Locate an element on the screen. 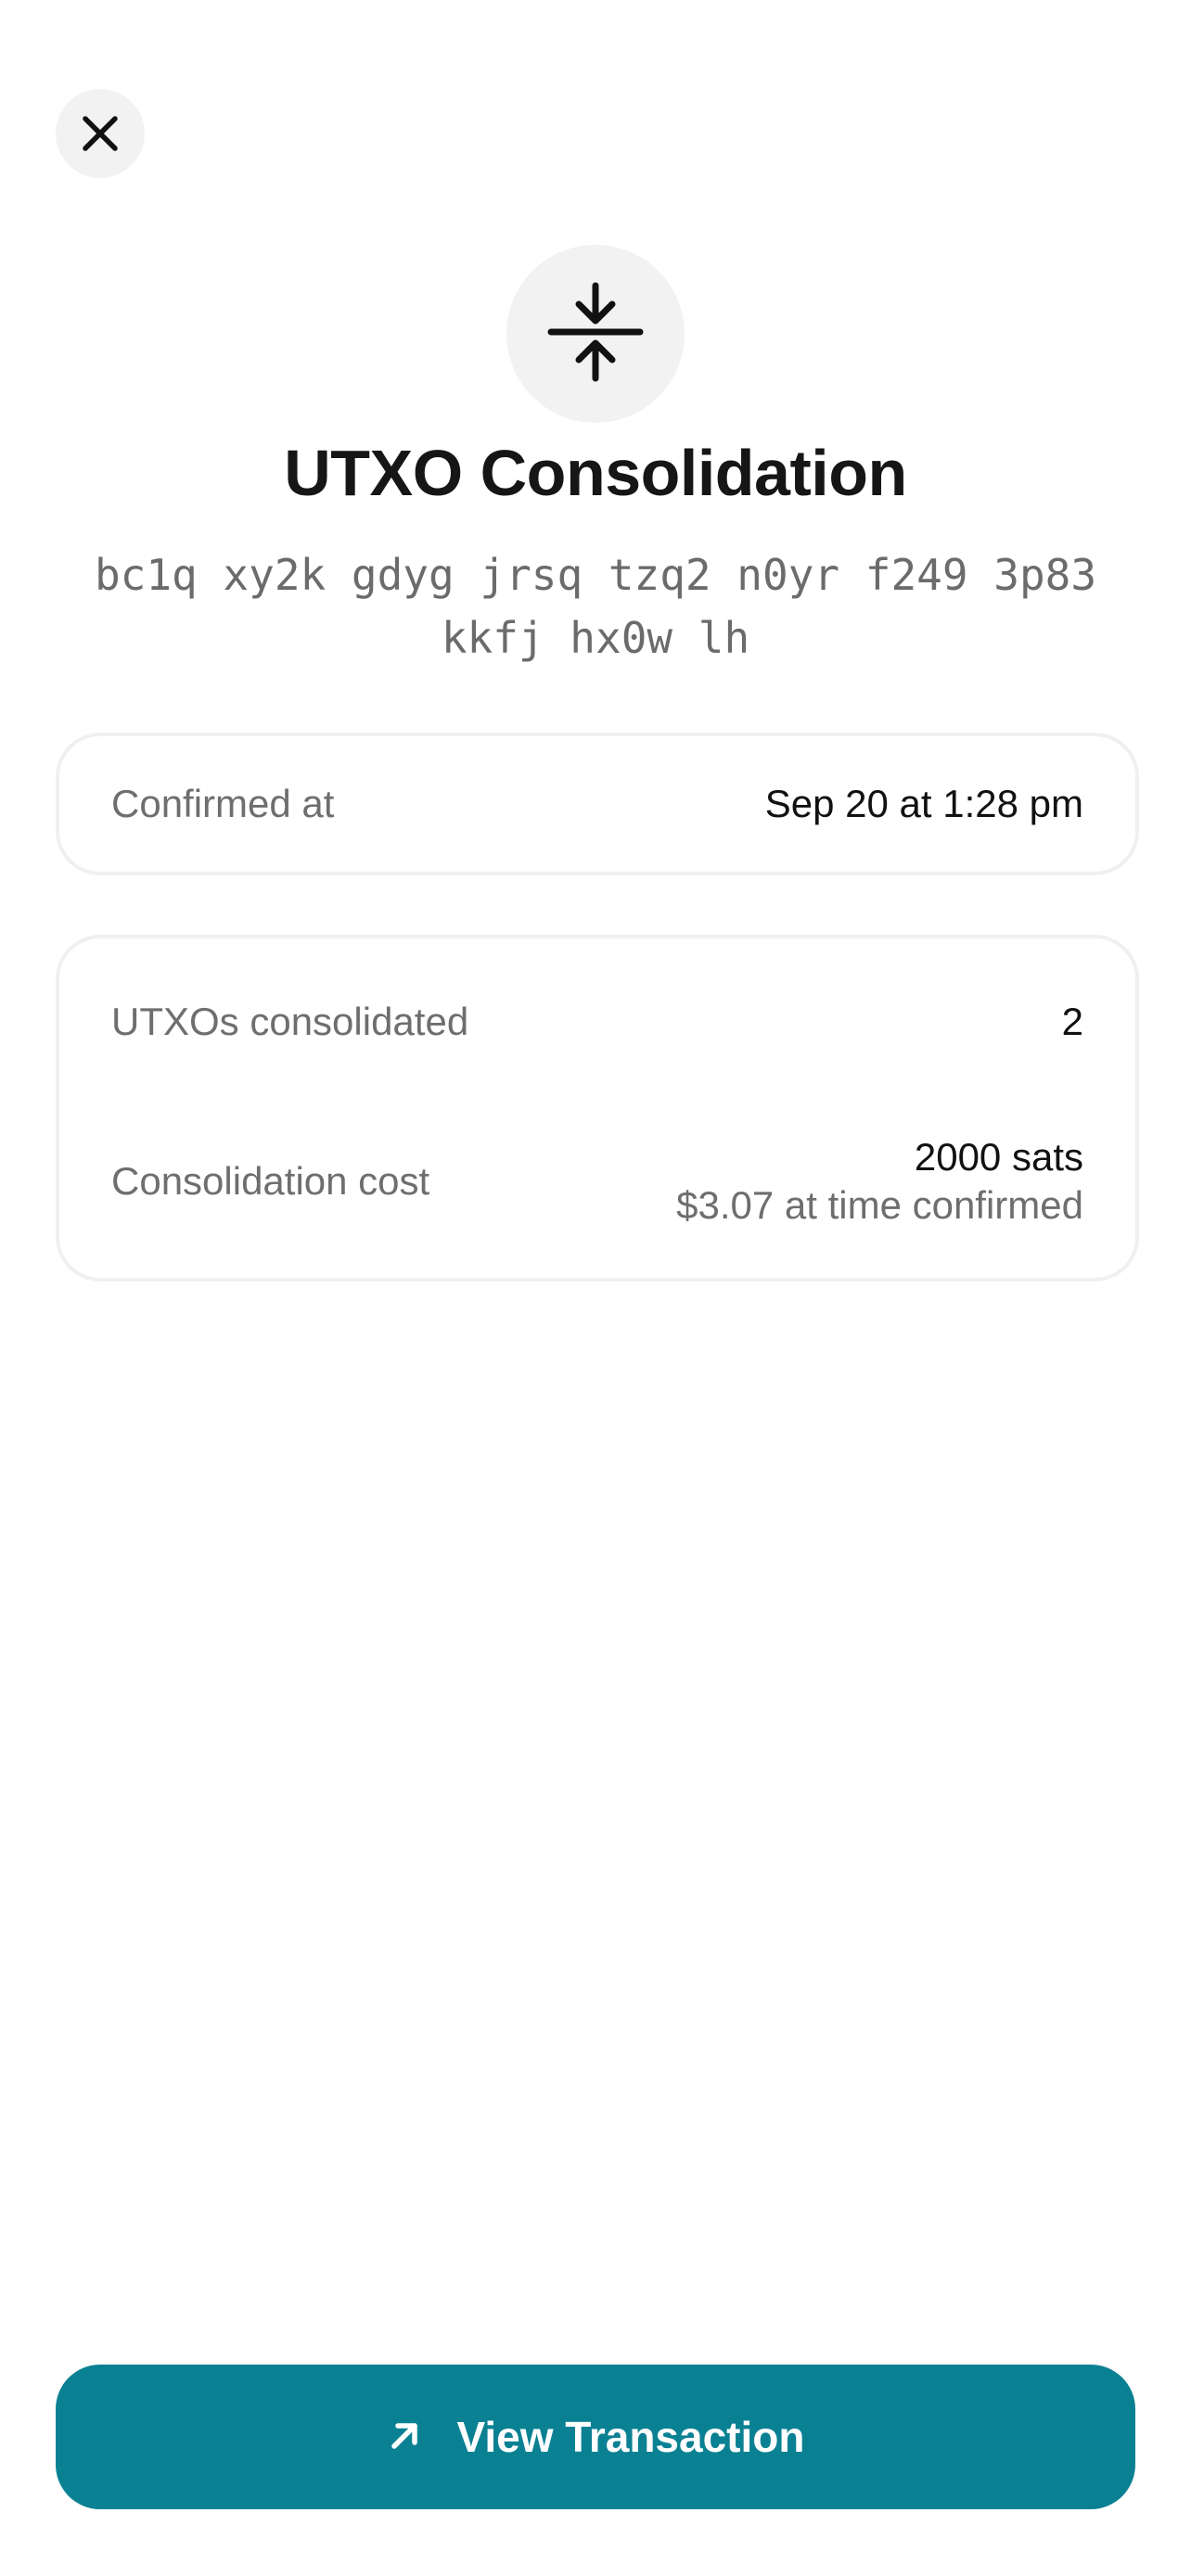 The image size is (1191, 2576). close-button is located at coordinates (100, 134).